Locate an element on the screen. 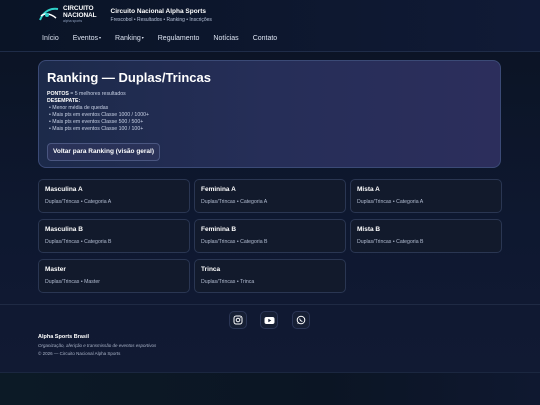 This screenshot has height=405, width=540. category-card-trinca: Trinca Duplas/Trincas • Trinca is located at coordinates (270, 276).